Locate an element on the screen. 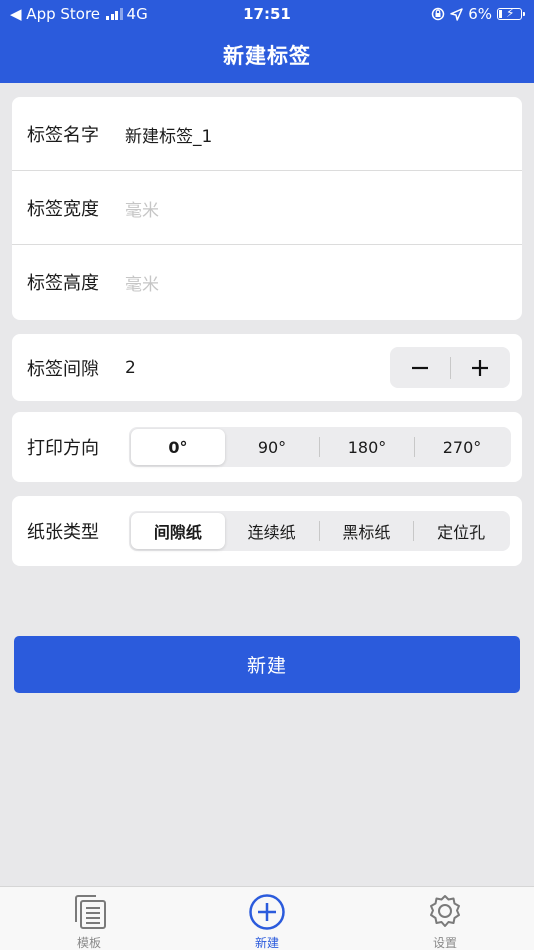 This screenshot has height=950, width=534. print-direction-card: 打印方向 0° 90° 180° 270° is located at coordinates (267, 447).